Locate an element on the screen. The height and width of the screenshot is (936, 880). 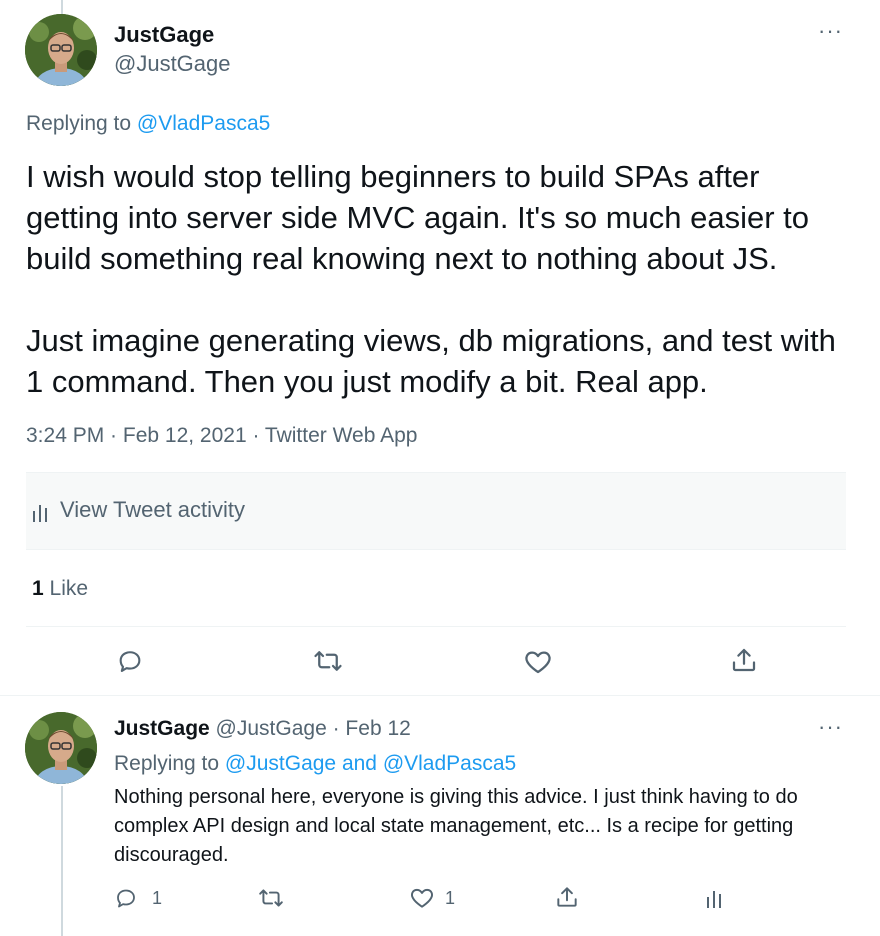
reply-author-handle: @JustGage is located at coordinates (271, 728).